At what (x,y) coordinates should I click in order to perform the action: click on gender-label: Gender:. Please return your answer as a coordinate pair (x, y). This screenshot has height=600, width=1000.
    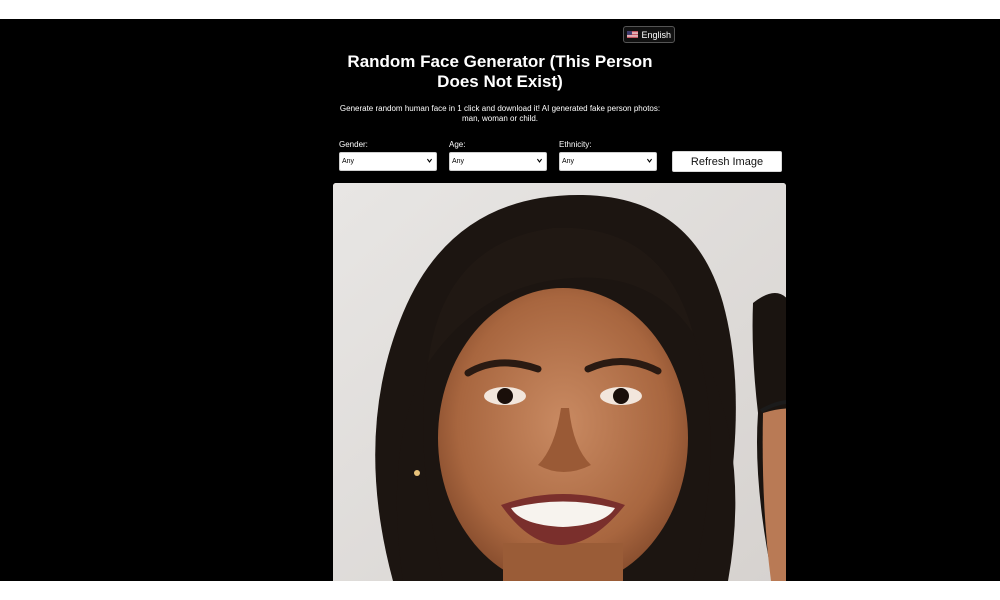
    Looking at the image, I should click on (353, 144).